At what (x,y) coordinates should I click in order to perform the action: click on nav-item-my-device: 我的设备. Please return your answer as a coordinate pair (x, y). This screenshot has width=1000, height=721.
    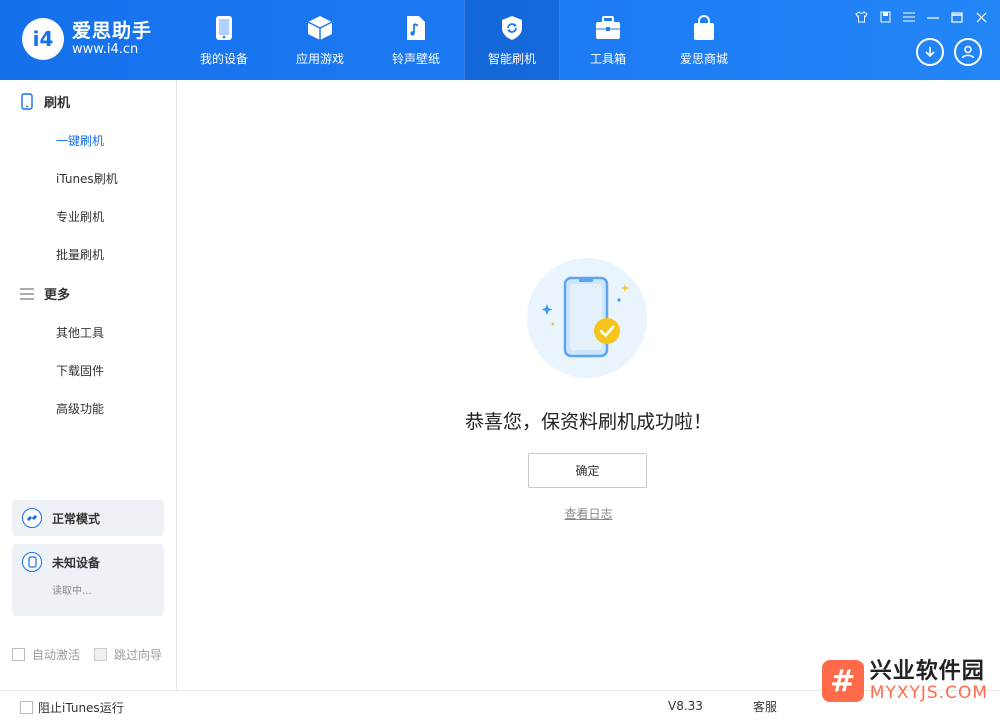
    Looking at the image, I should click on (224, 40).